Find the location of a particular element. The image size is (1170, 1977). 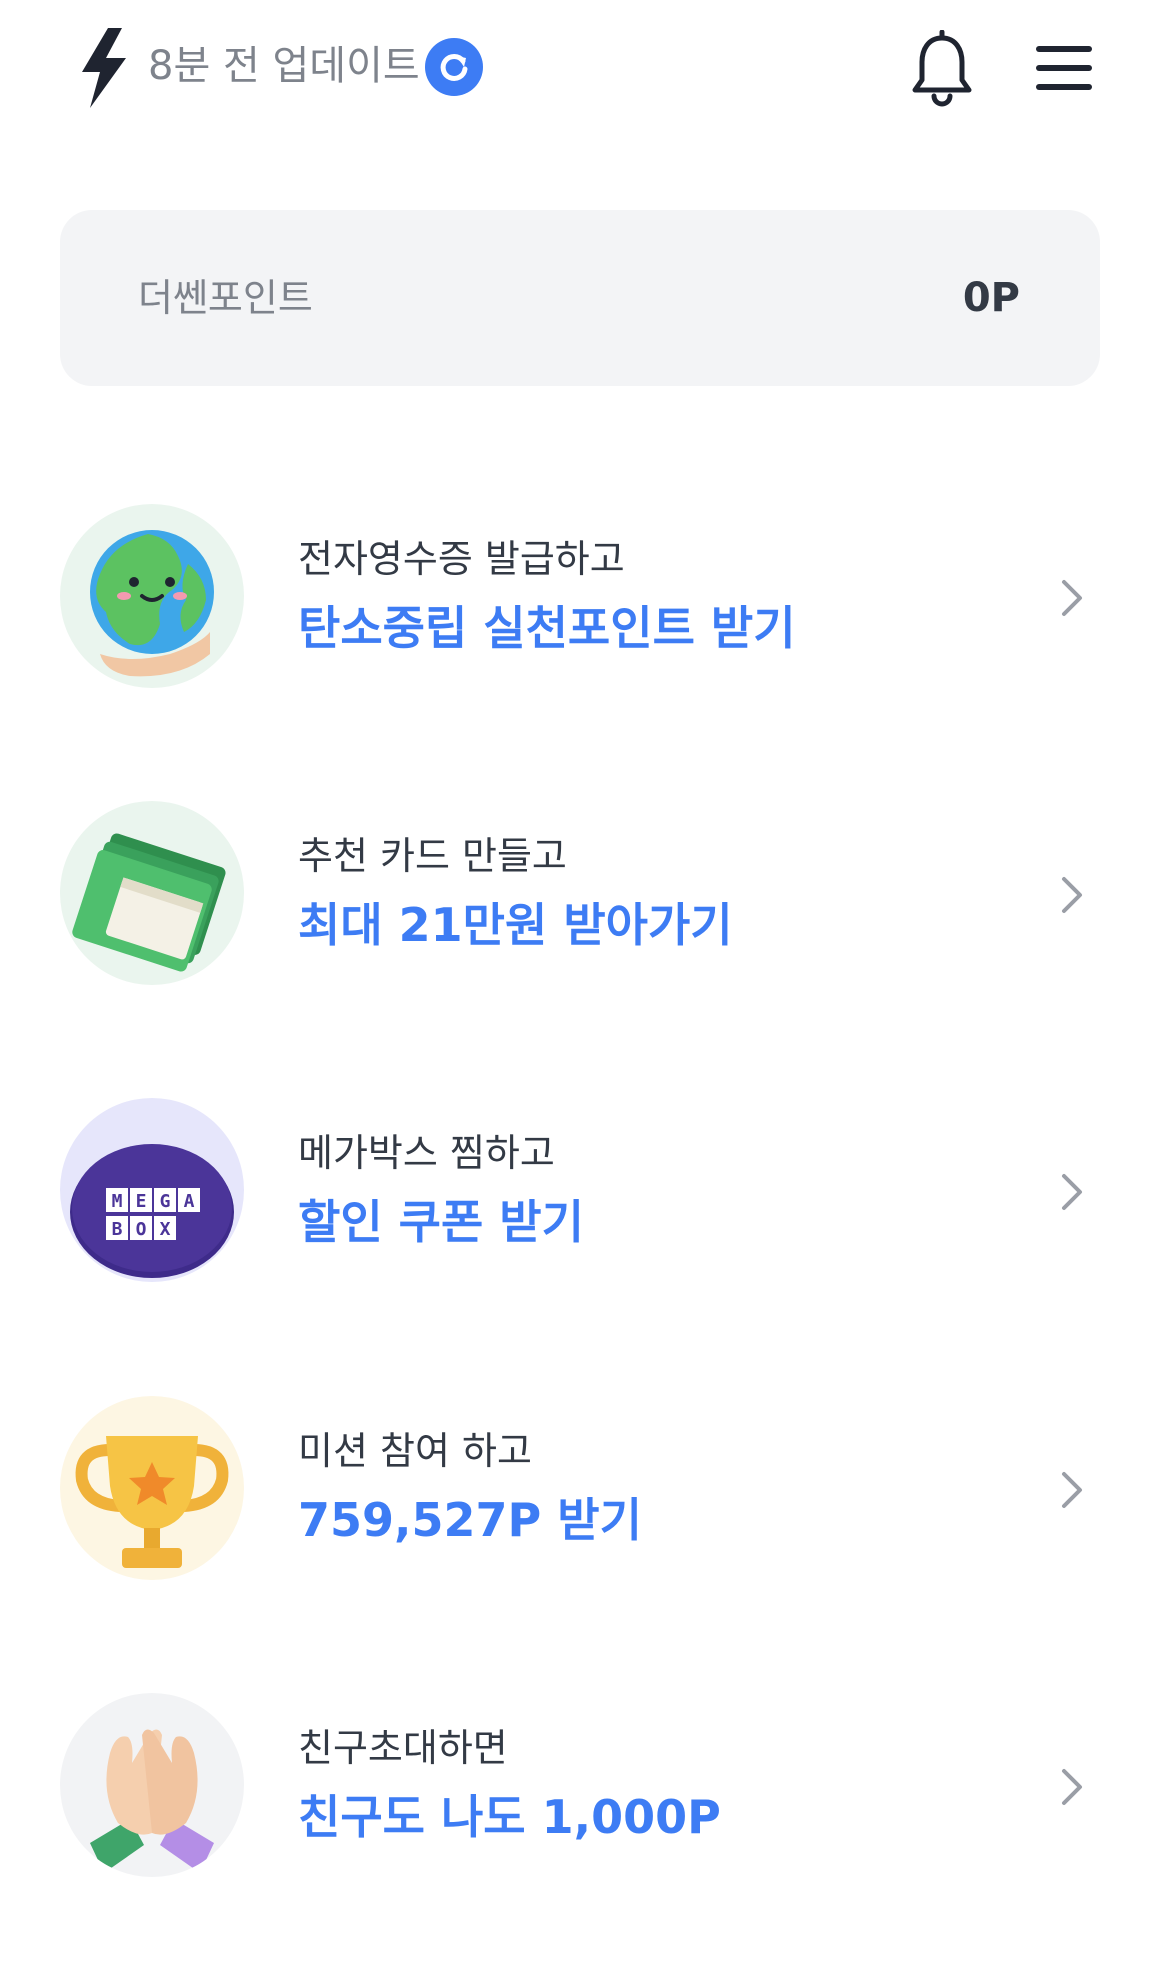

high-five-icon is located at coordinates (152, 1785).